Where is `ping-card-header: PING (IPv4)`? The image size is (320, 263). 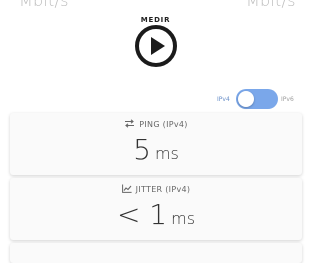
ping-card-header: PING (IPv4) is located at coordinates (156, 124).